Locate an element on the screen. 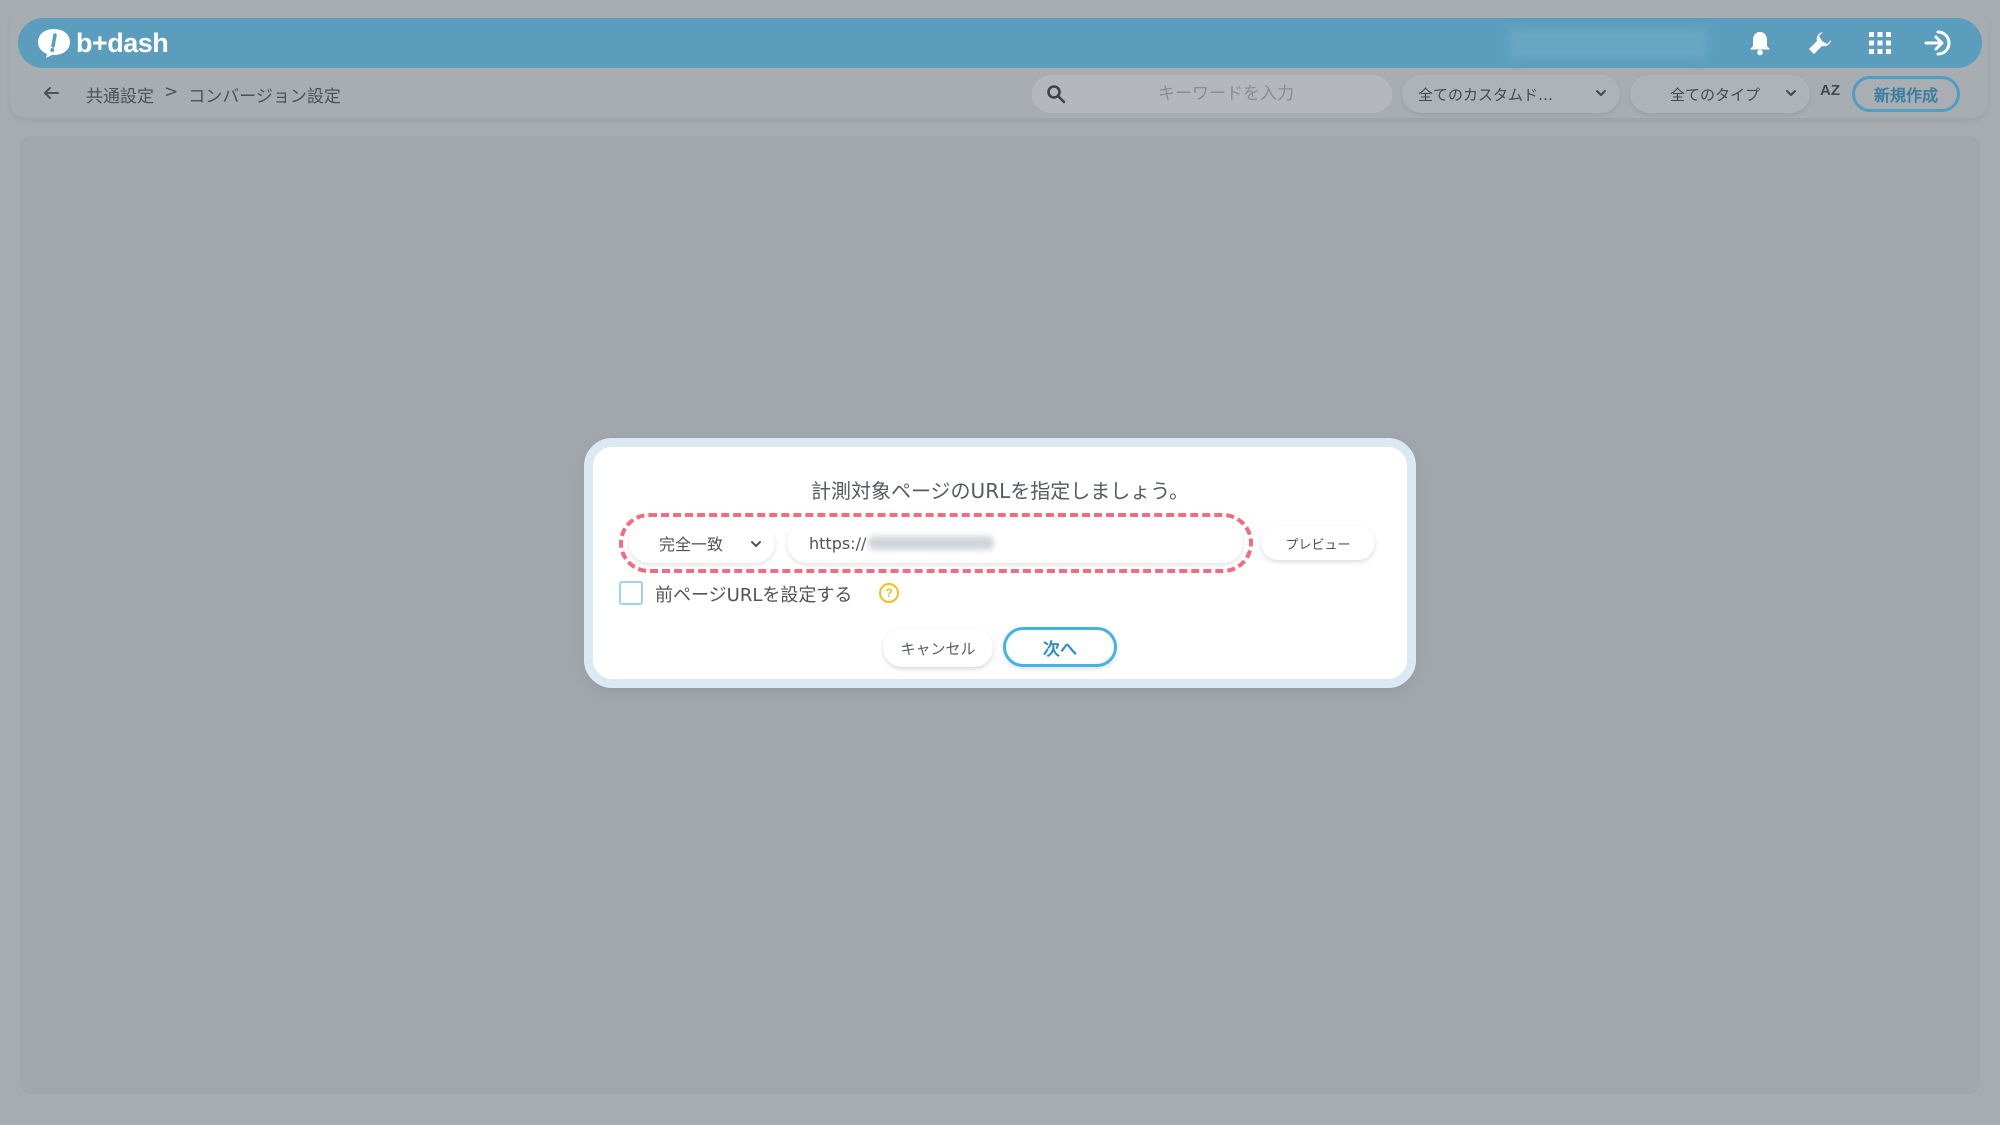  breadcrumb: 共通設定 > コンバージョン設定 is located at coordinates (213, 94).